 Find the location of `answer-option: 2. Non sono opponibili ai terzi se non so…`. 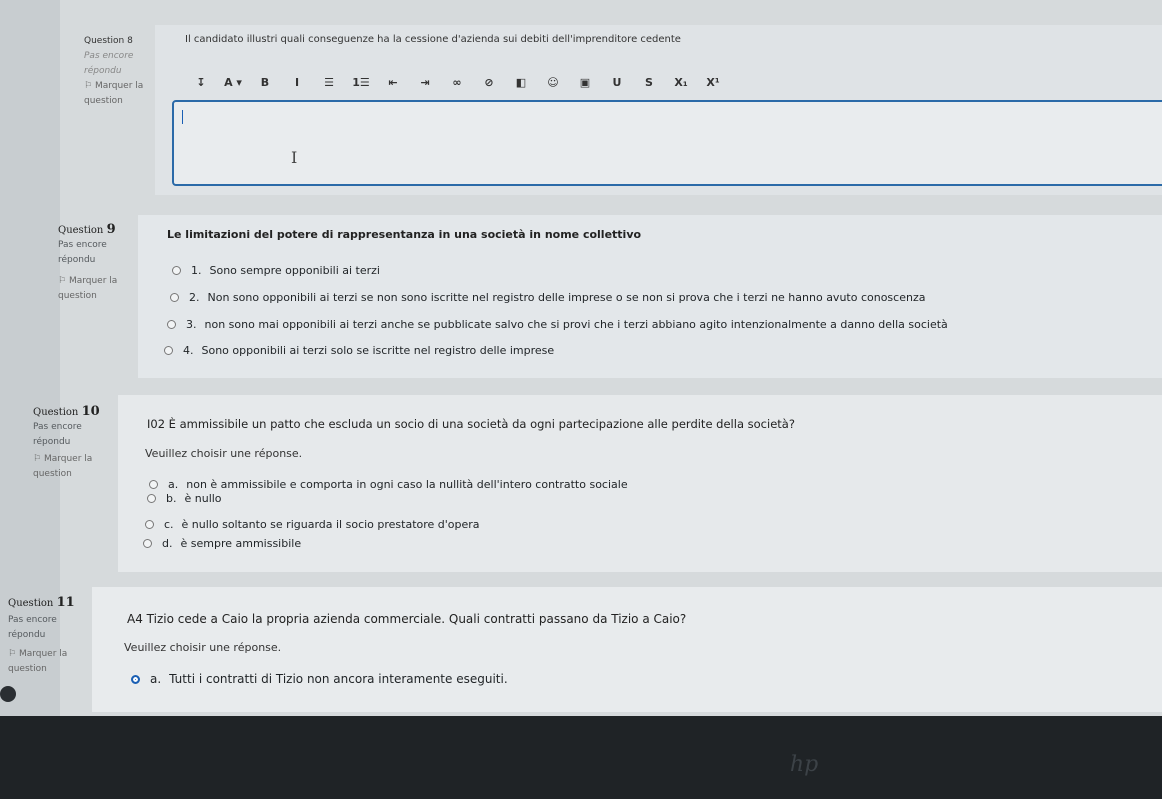

answer-option: 2. Non sono opponibili ai terzi se non so… is located at coordinates (547, 297).